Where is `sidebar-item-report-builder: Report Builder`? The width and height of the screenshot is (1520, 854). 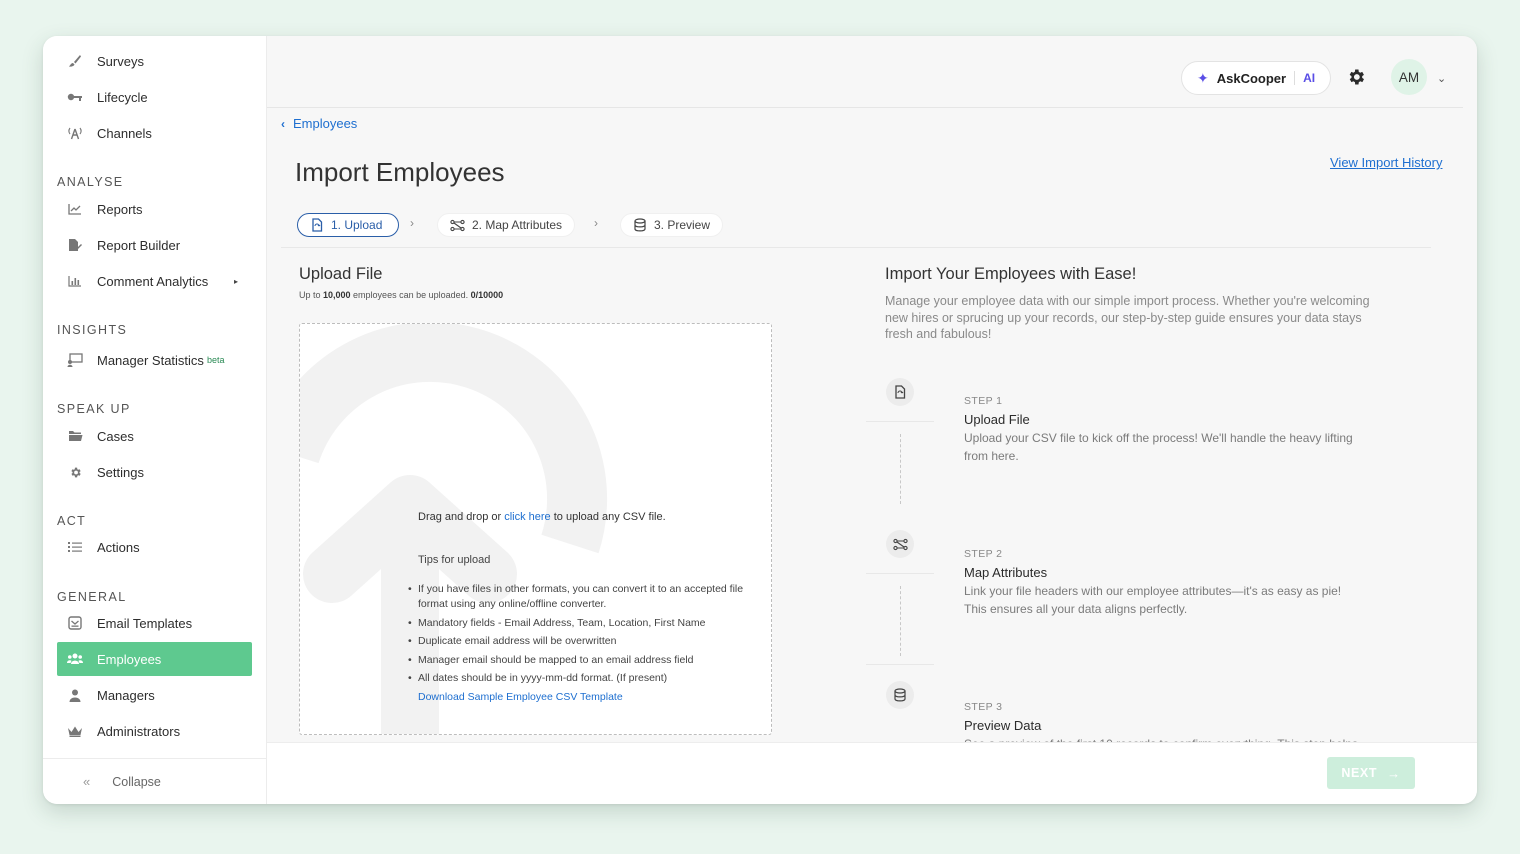
sidebar-item-report-builder: Report Builder is located at coordinates (154, 245).